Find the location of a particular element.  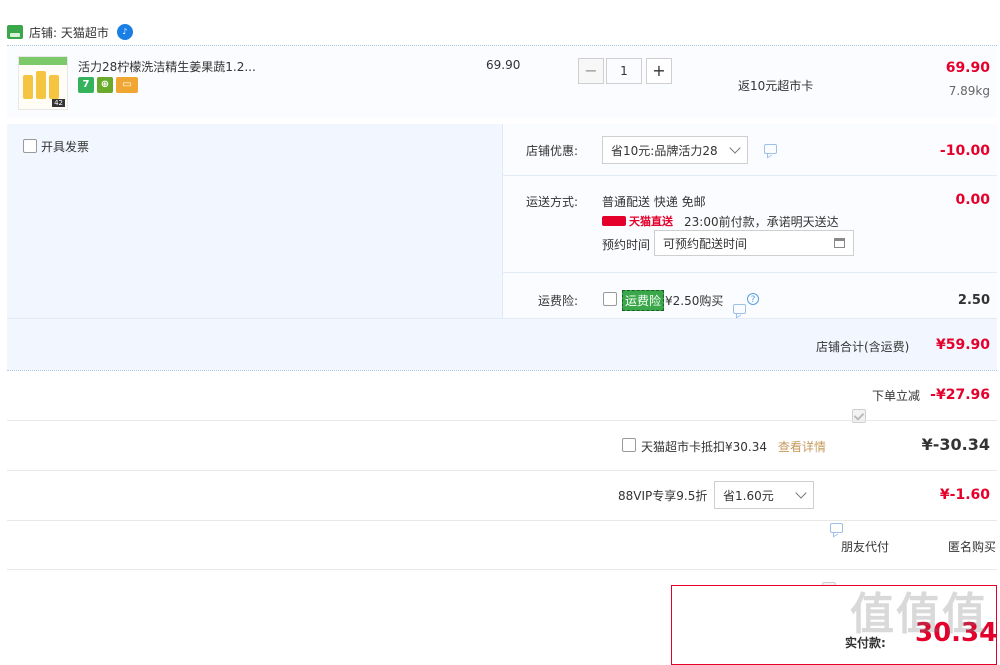

shipping-label: 运送方式: is located at coordinates (552, 202).